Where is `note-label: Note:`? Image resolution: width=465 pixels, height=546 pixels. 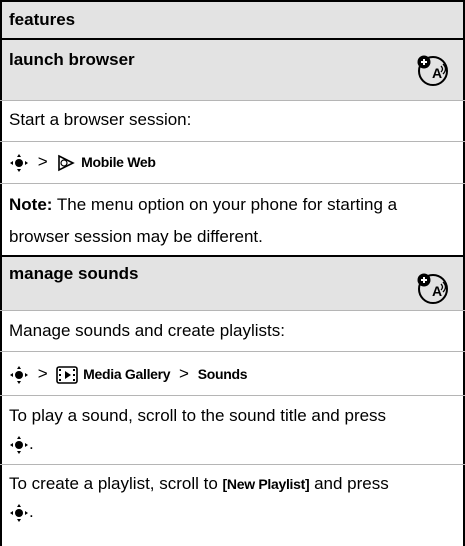
note-label: Note: is located at coordinates (31, 204).